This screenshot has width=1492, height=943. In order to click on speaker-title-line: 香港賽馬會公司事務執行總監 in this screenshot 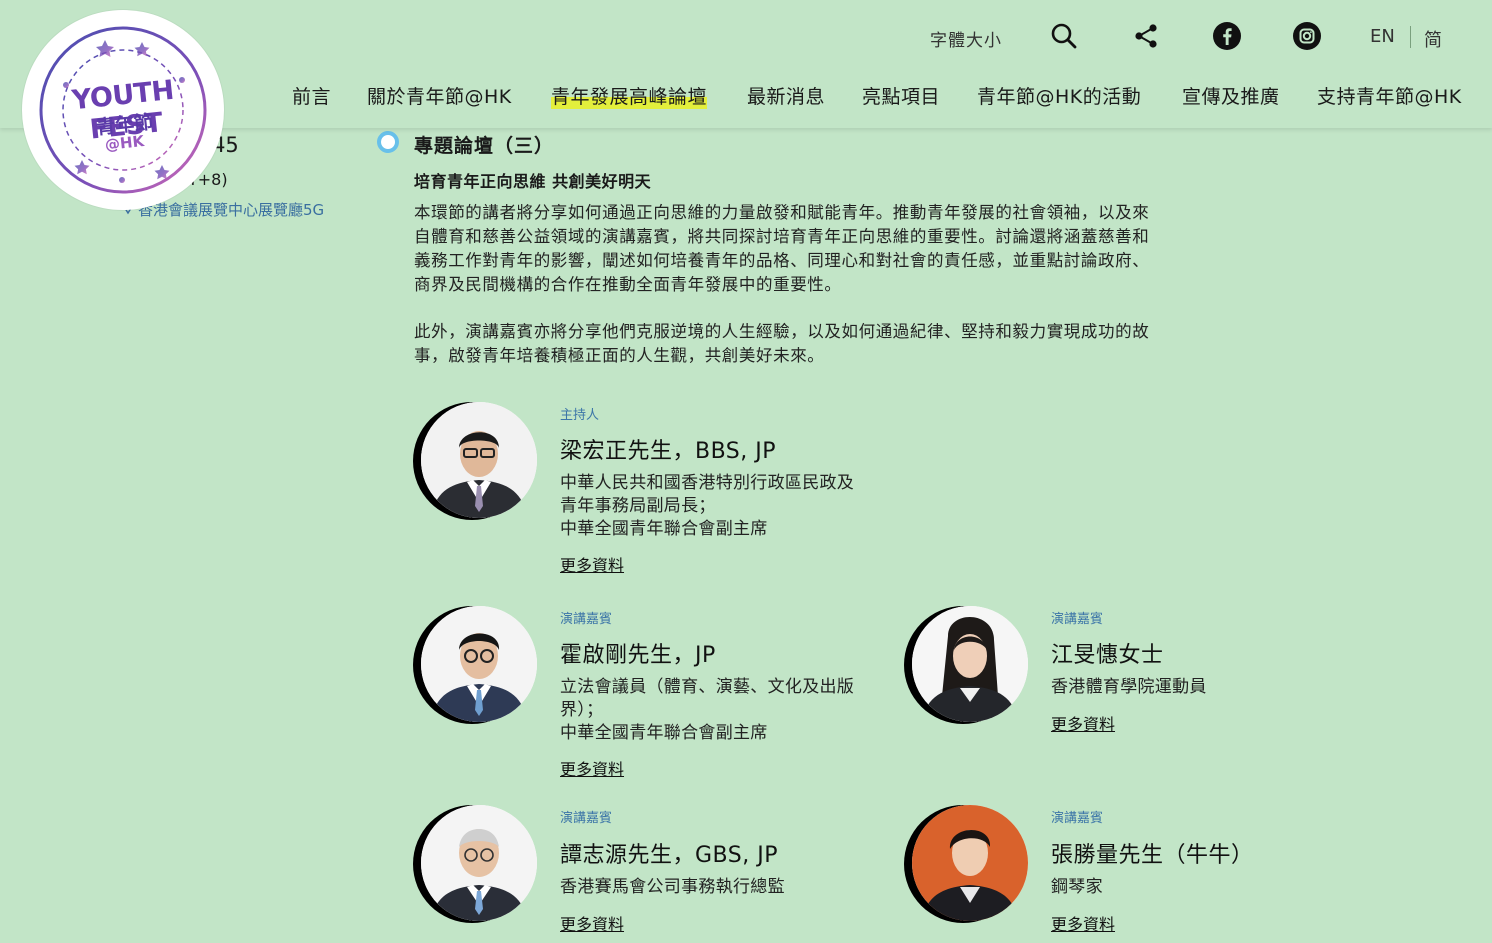, I will do `click(672, 887)`.